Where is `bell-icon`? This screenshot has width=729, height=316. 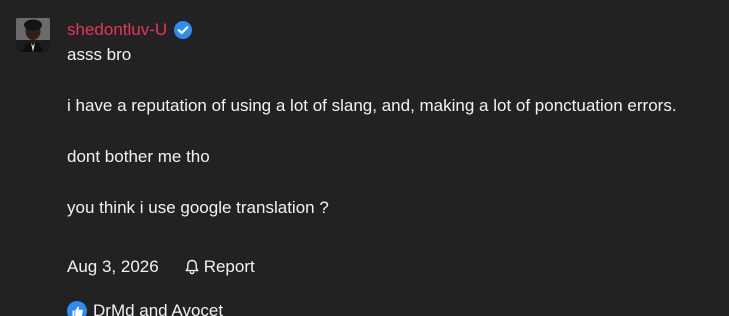 bell-icon is located at coordinates (192, 267).